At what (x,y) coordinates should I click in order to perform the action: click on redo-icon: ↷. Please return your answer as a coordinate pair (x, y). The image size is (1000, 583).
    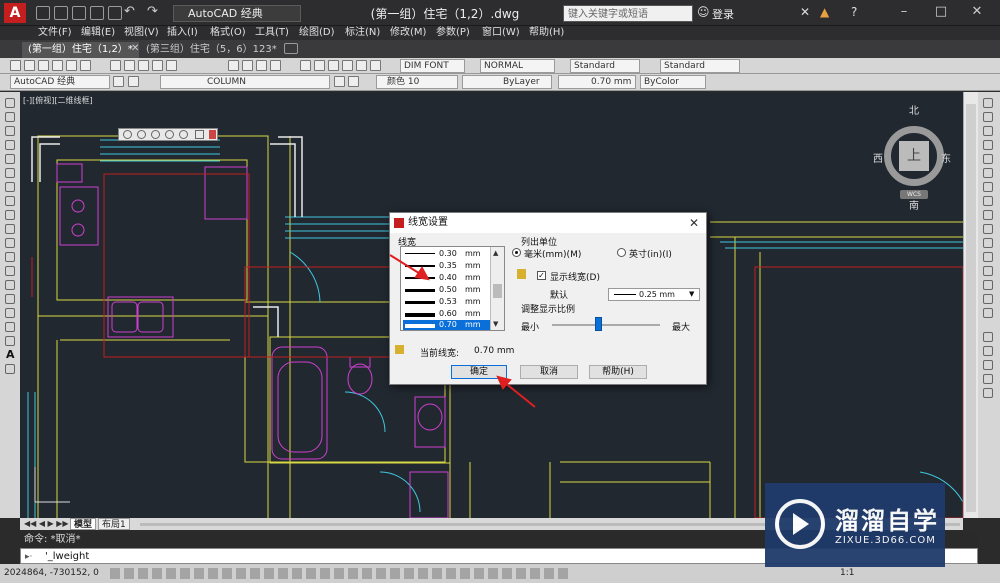
    Looking at the image, I should click on (152, 11).